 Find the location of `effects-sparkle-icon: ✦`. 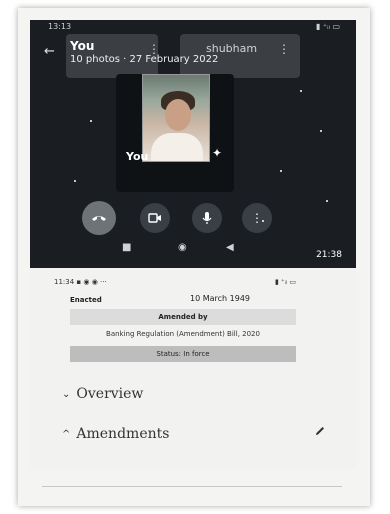

effects-sparkle-icon: ✦ is located at coordinates (217, 153).